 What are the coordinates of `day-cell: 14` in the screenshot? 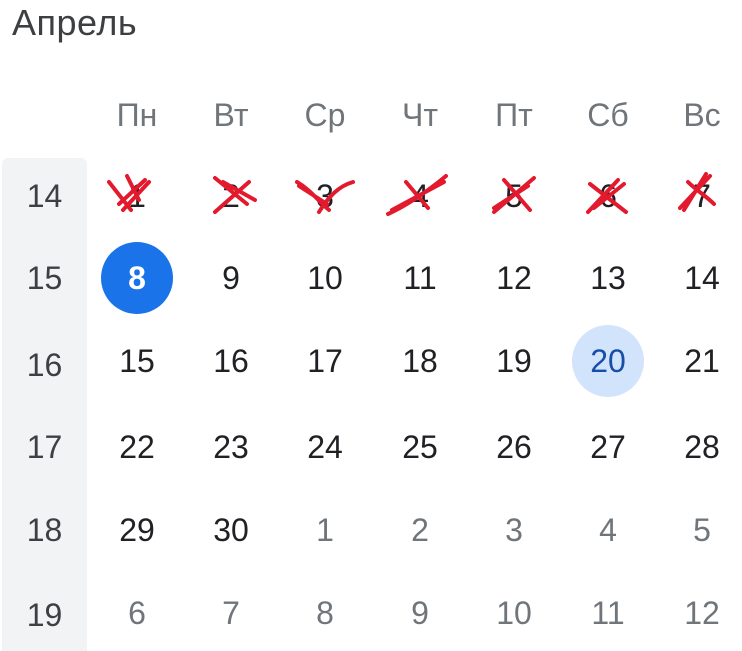 It's located at (702, 278).